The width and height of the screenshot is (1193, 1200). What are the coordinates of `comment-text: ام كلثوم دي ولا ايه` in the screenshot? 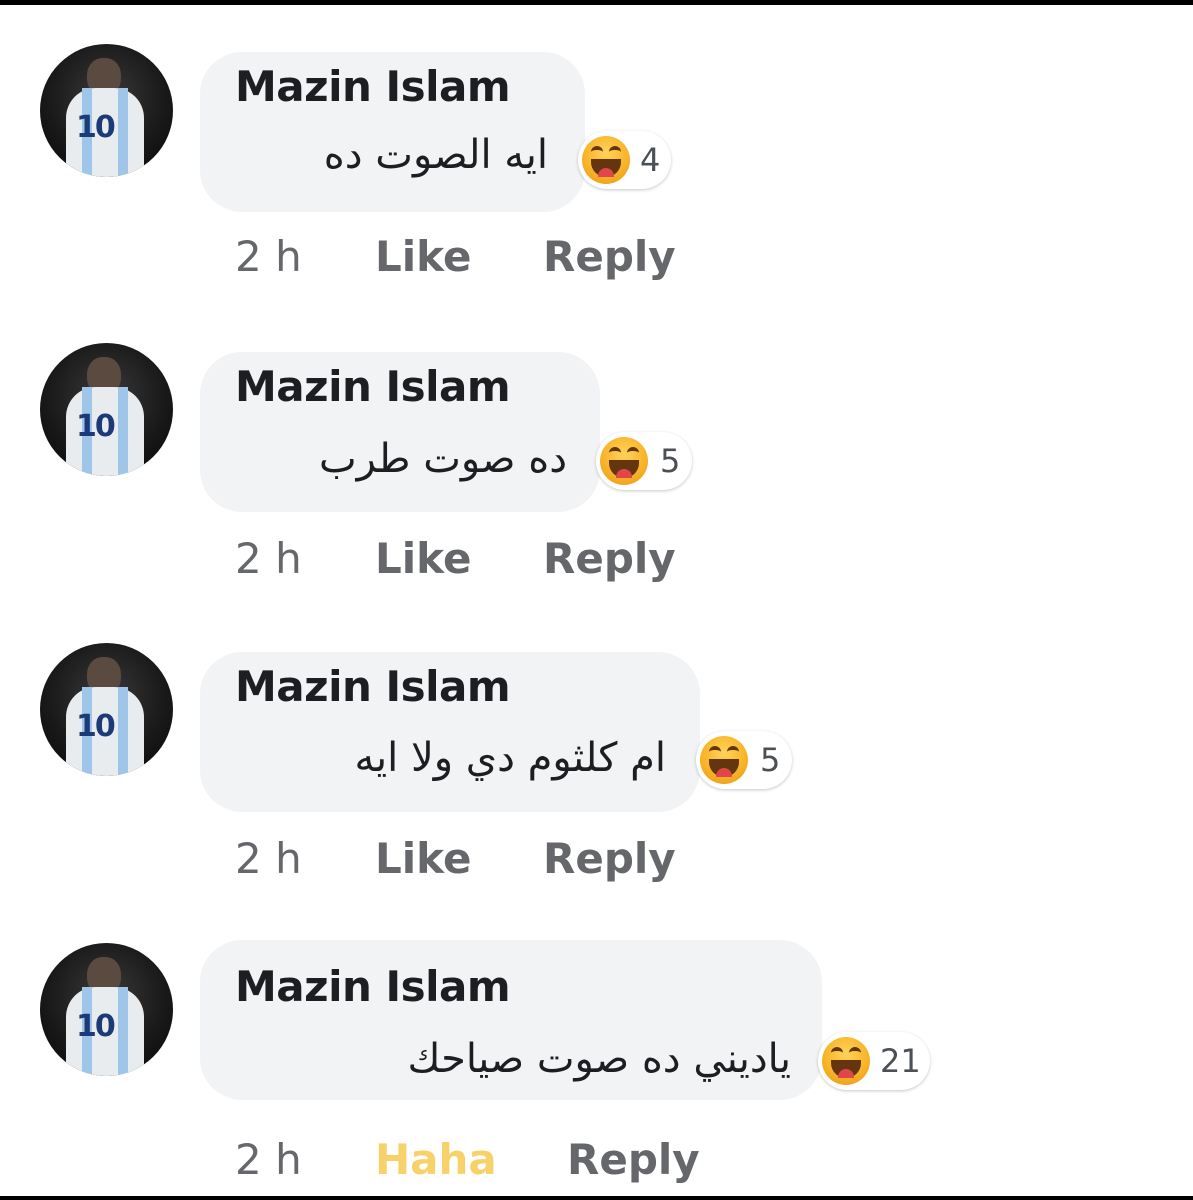 It's located at (510, 758).